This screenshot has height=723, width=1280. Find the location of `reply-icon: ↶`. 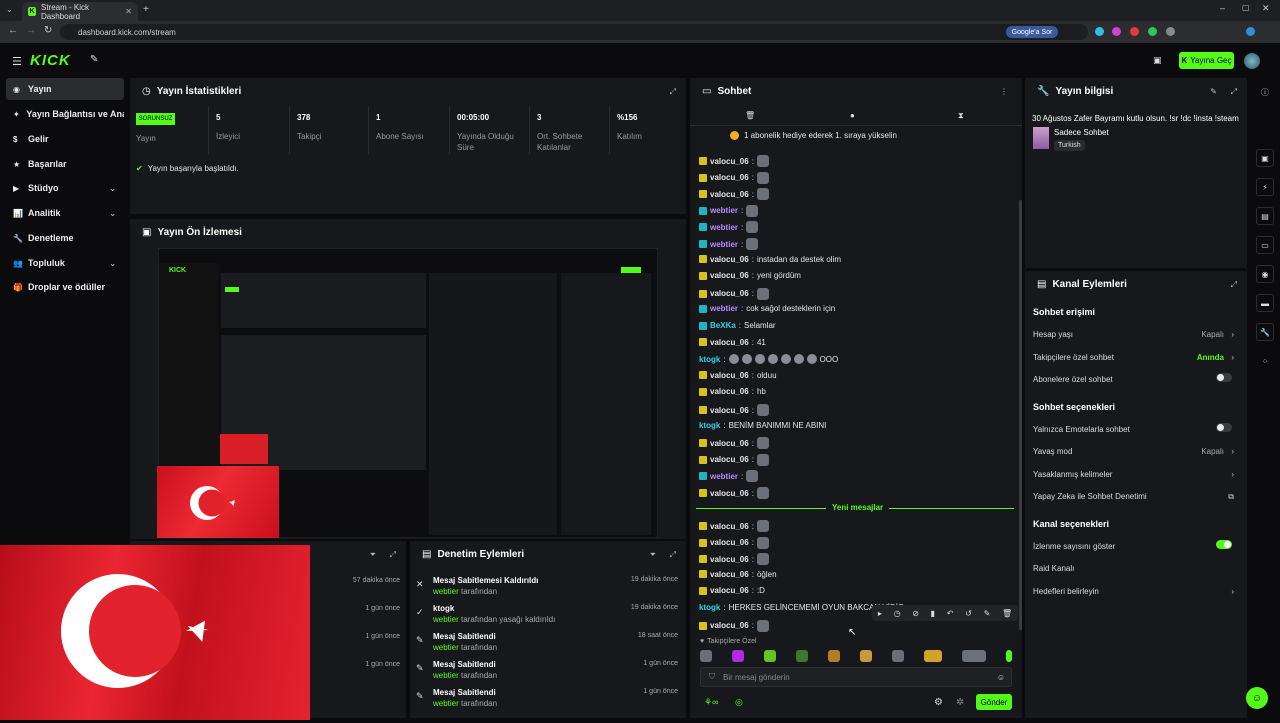

reply-icon: ↶ is located at coordinates (950, 613).